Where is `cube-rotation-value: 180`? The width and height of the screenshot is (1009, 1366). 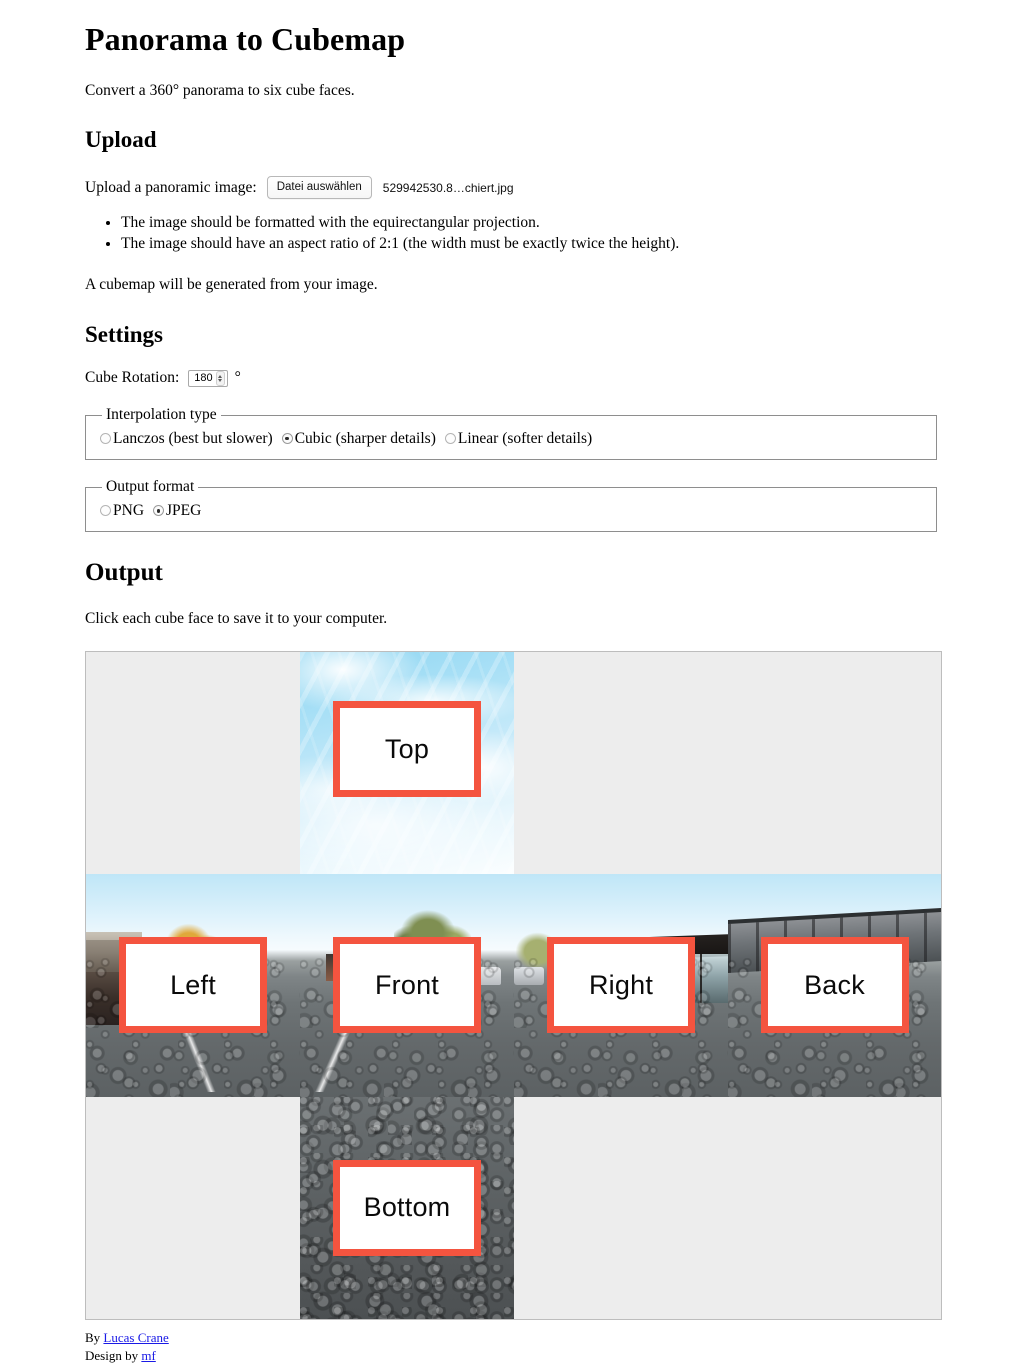
cube-rotation-value: 180 is located at coordinates (203, 377).